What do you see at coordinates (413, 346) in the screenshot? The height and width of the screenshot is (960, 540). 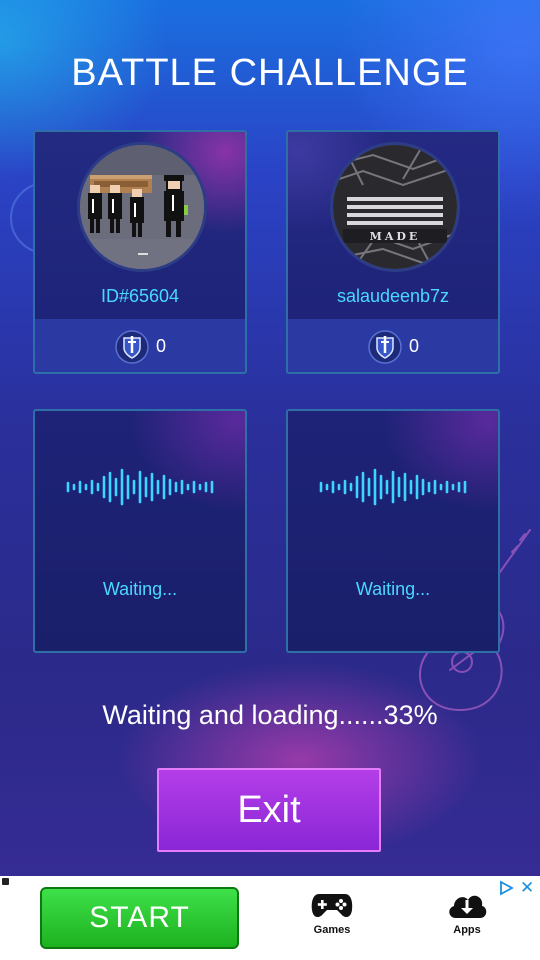 I see `player-2-score: 0` at bounding box center [413, 346].